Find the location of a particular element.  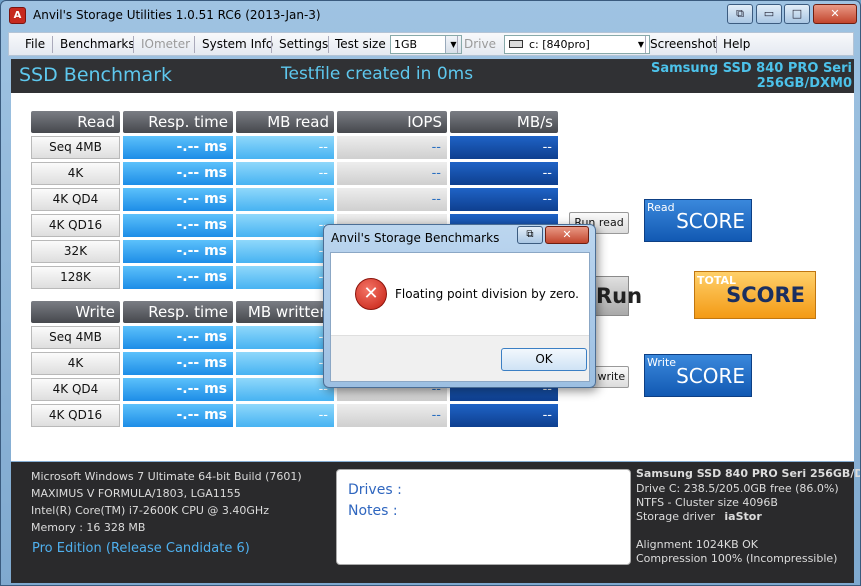

menu-iometer: IOmeter is located at coordinates (165, 44).